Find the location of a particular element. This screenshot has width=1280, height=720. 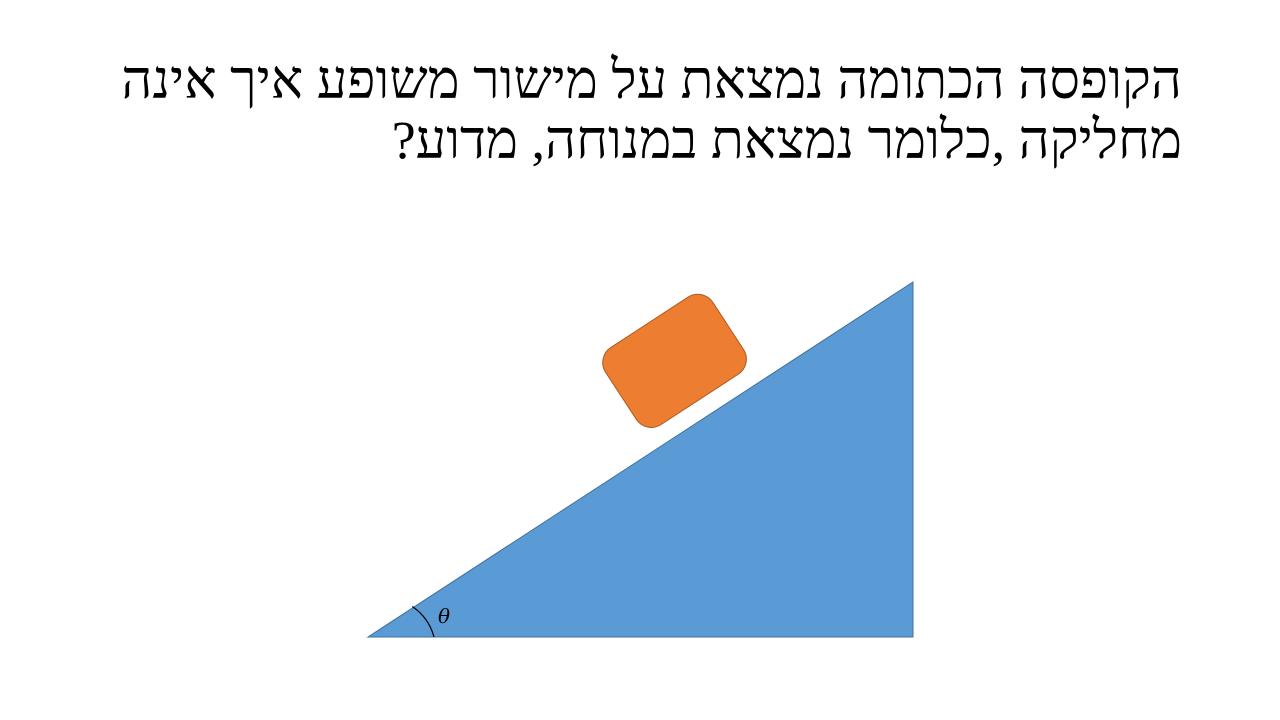

angle-theta-label: θ is located at coordinates (444, 616).